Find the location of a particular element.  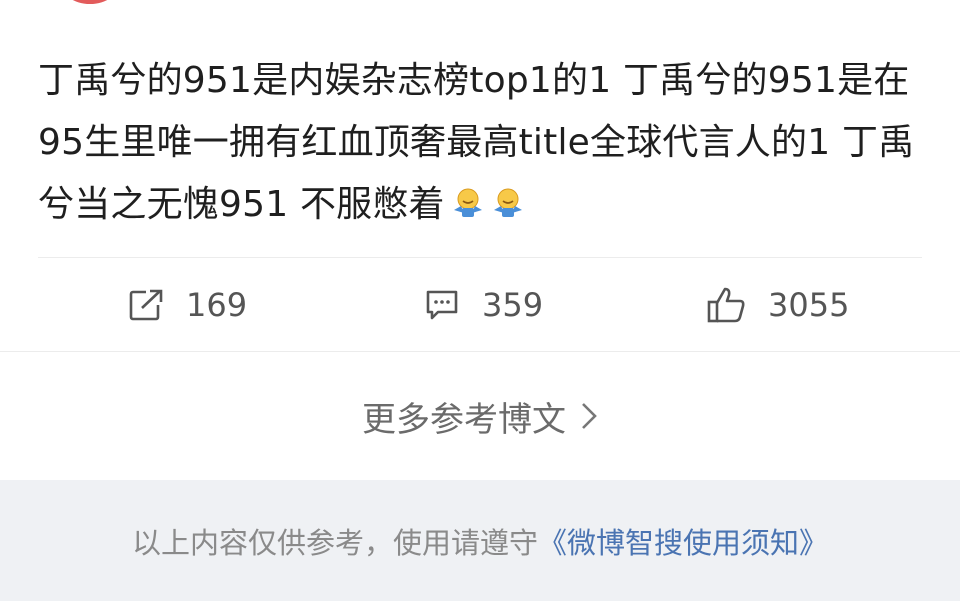

repost-icon is located at coordinates (146, 305).